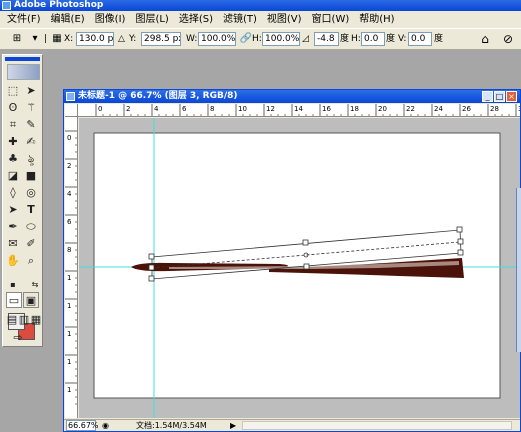 The image size is (521, 432). Describe the element at coordinates (31, 142) in the screenshot. I see `brush-icon: ✍` at that location.